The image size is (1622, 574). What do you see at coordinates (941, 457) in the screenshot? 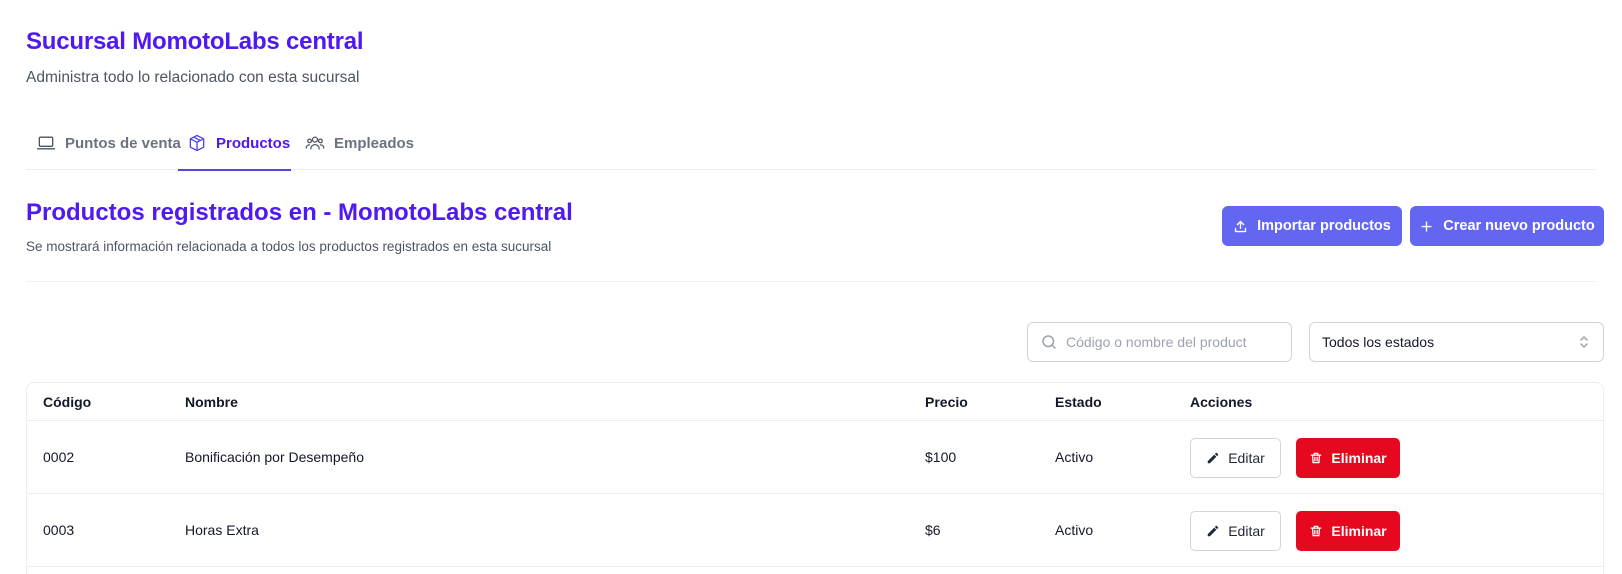
I see `cell-precio: $100` at bounding box center [941, 457].